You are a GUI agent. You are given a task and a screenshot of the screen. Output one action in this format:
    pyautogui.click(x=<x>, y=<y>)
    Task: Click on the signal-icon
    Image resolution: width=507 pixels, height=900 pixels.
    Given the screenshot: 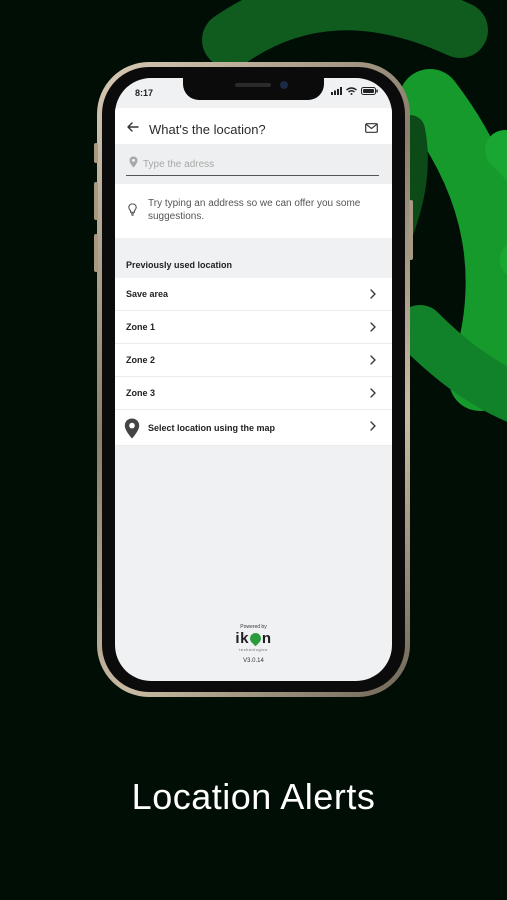 What is the action you would take?
    pyautogui.click(x=336, y=91)
    